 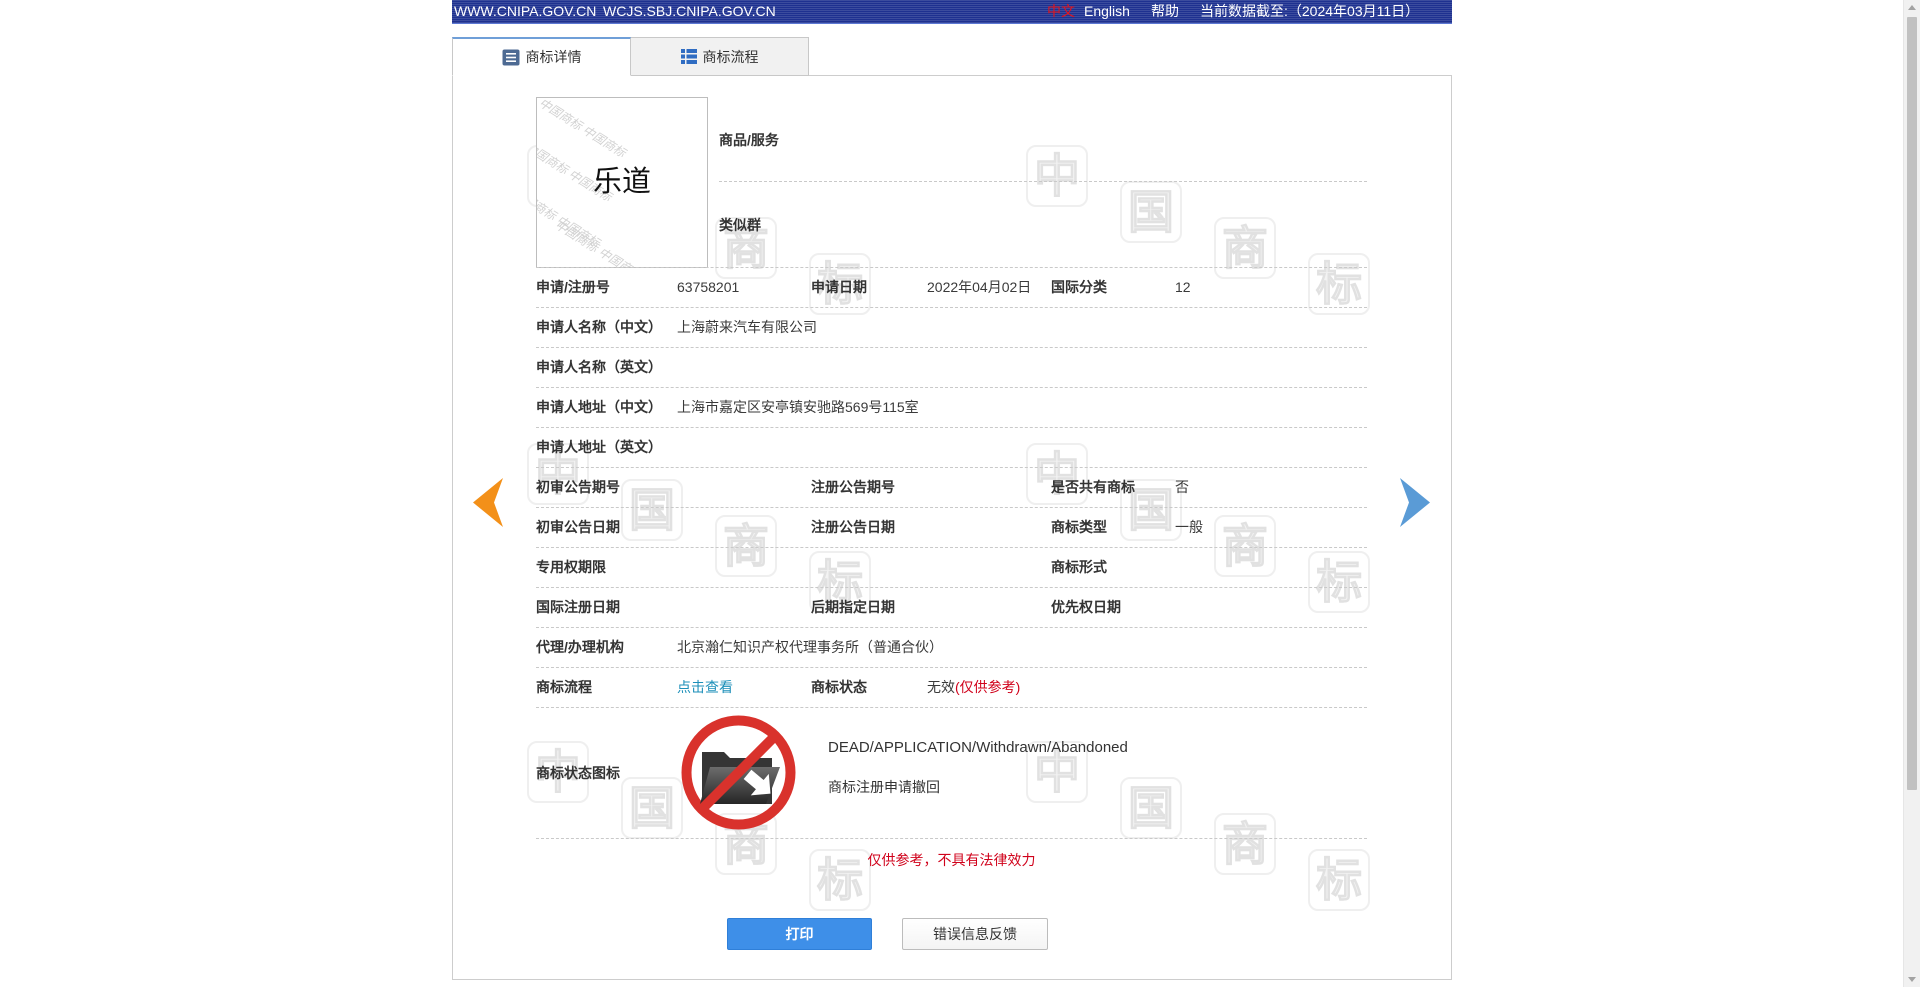 I want to click on process-label: 商标流程, so click(x=564, y=687).